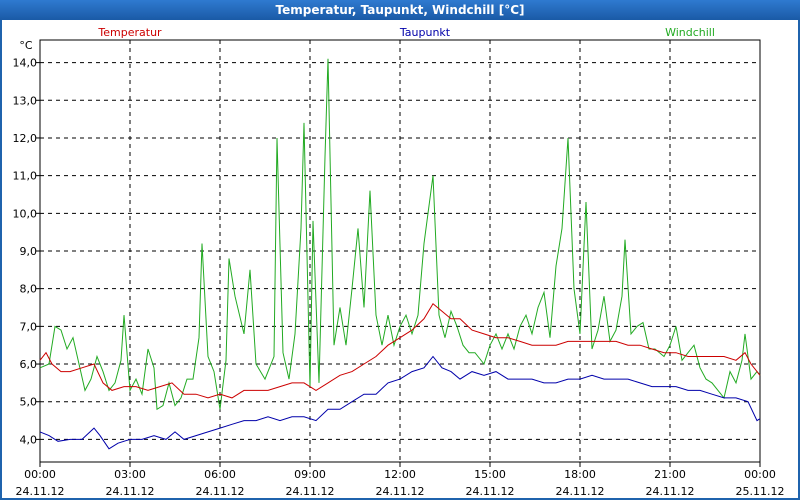 This screenshot has width=800, height=500. Describe the element at coordinates (25, 176) in the screenshot. I see `y-tick-label: 11,0` at that location.